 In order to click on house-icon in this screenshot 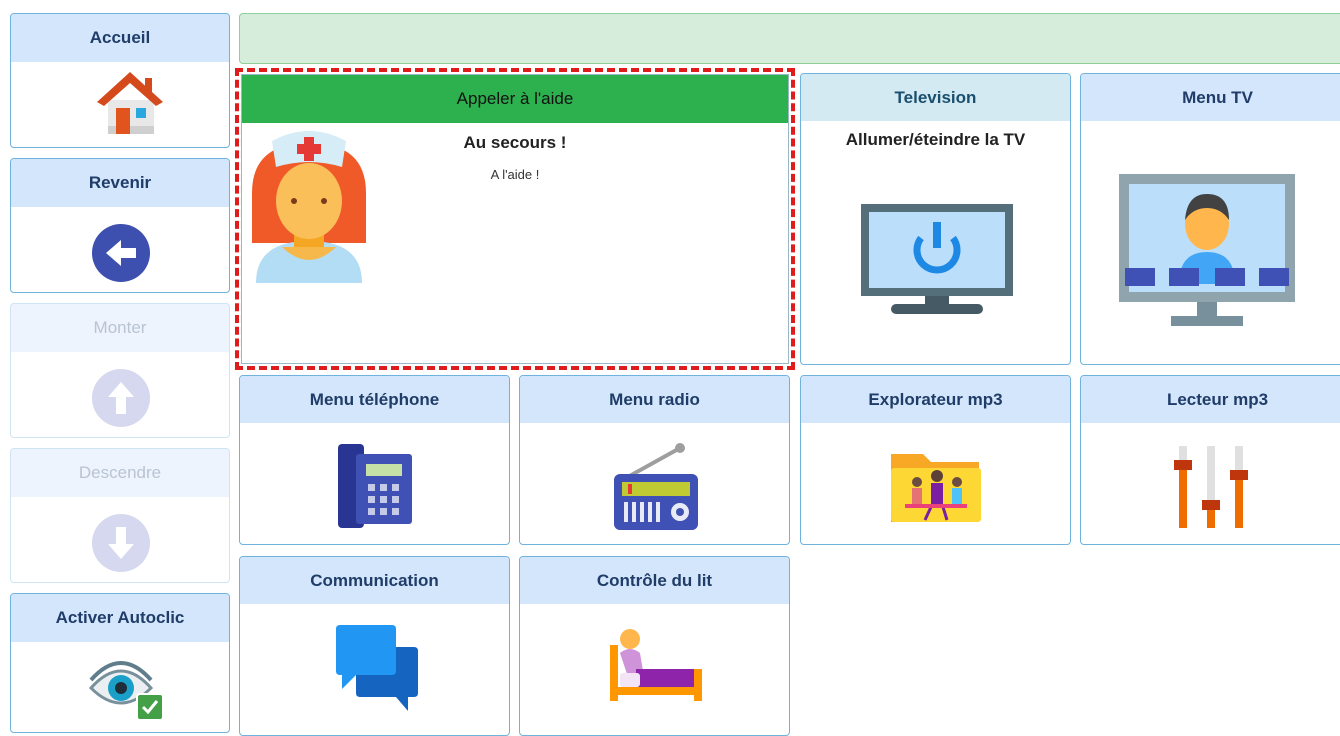, I will do `click(130, 103)`.